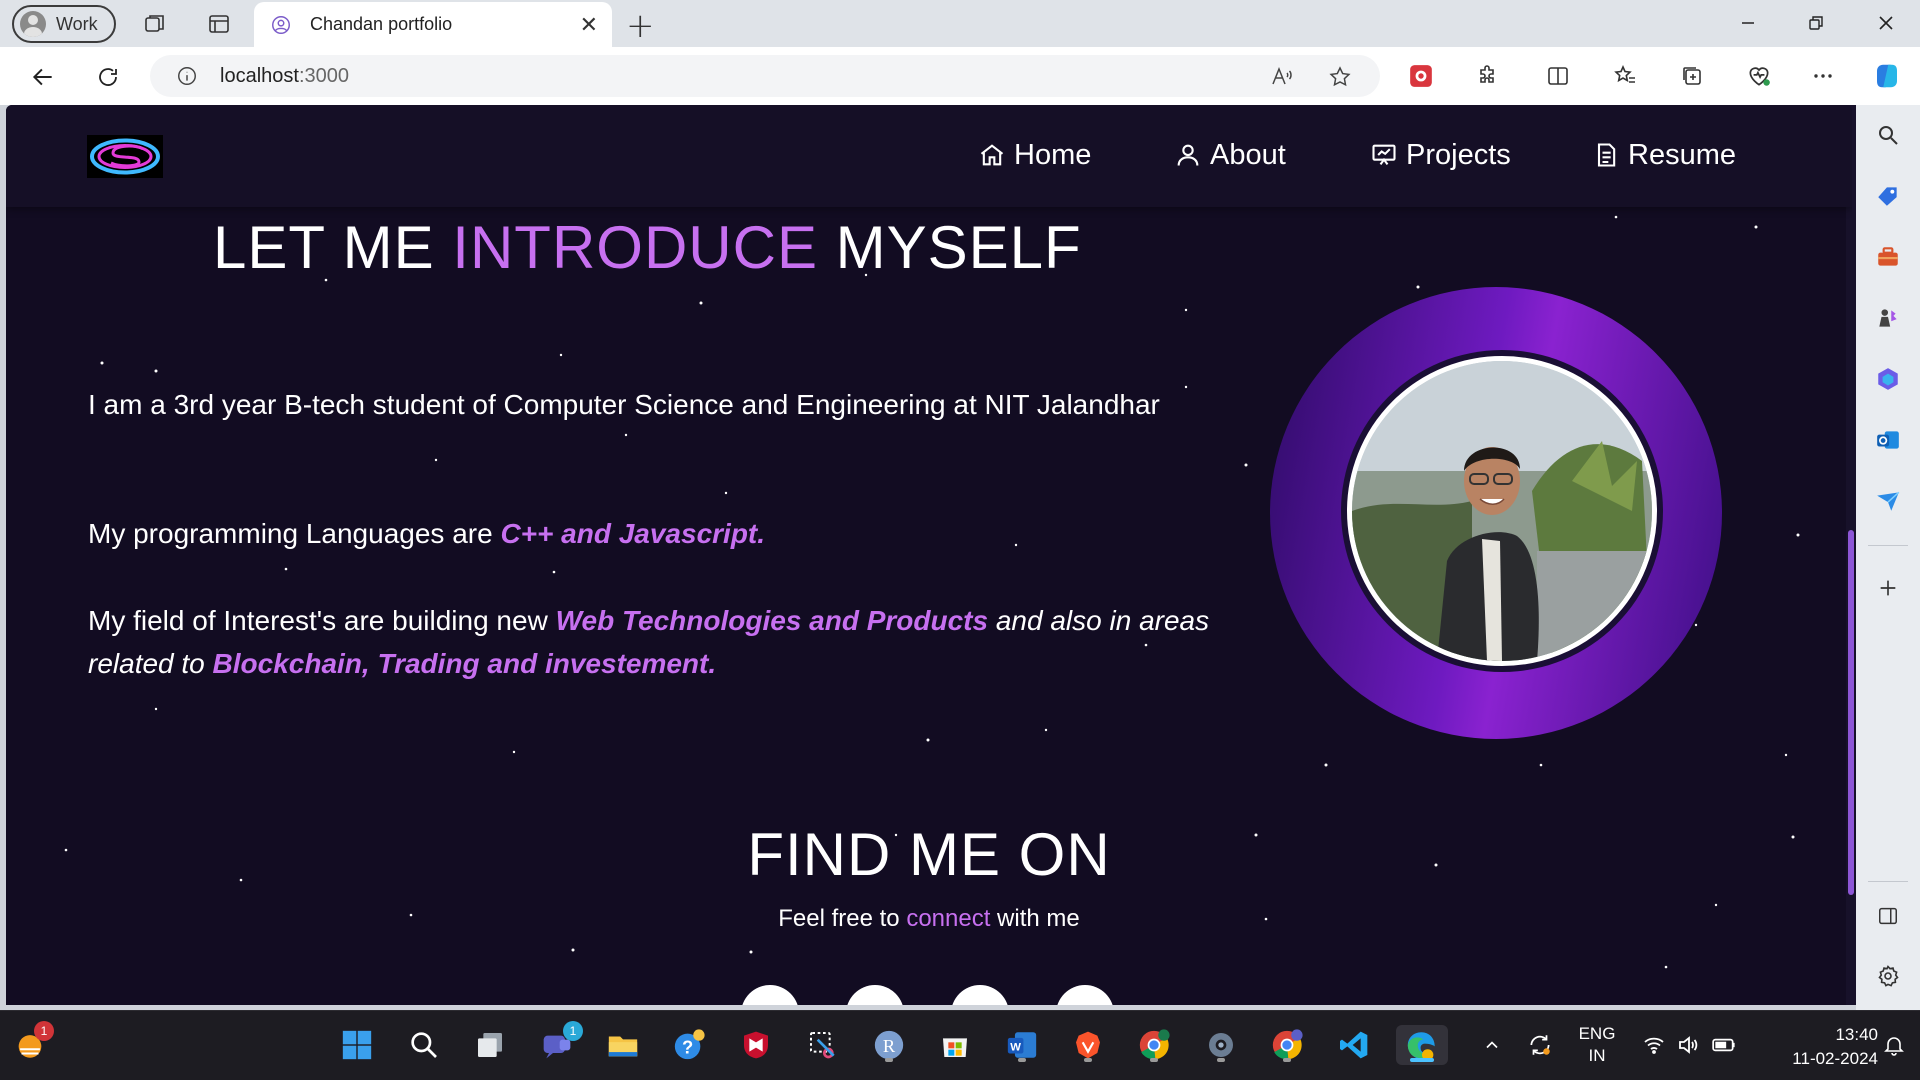 The image size is (1920, 1080). I want to click on find-me-heading: FIND ME ON, so click(929, 854).